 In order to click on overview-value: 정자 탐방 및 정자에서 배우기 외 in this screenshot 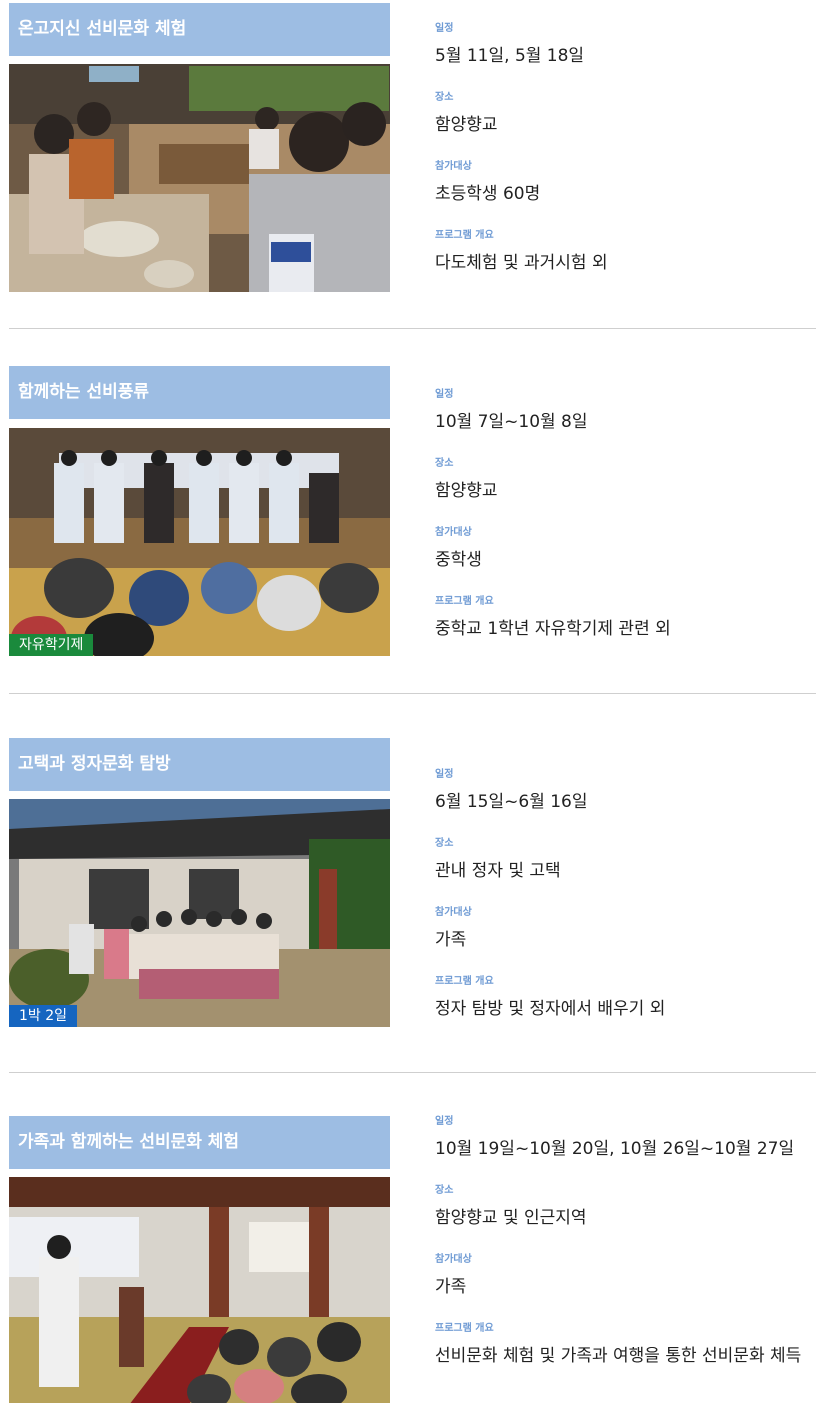, I will do `click(550, 1009)`.